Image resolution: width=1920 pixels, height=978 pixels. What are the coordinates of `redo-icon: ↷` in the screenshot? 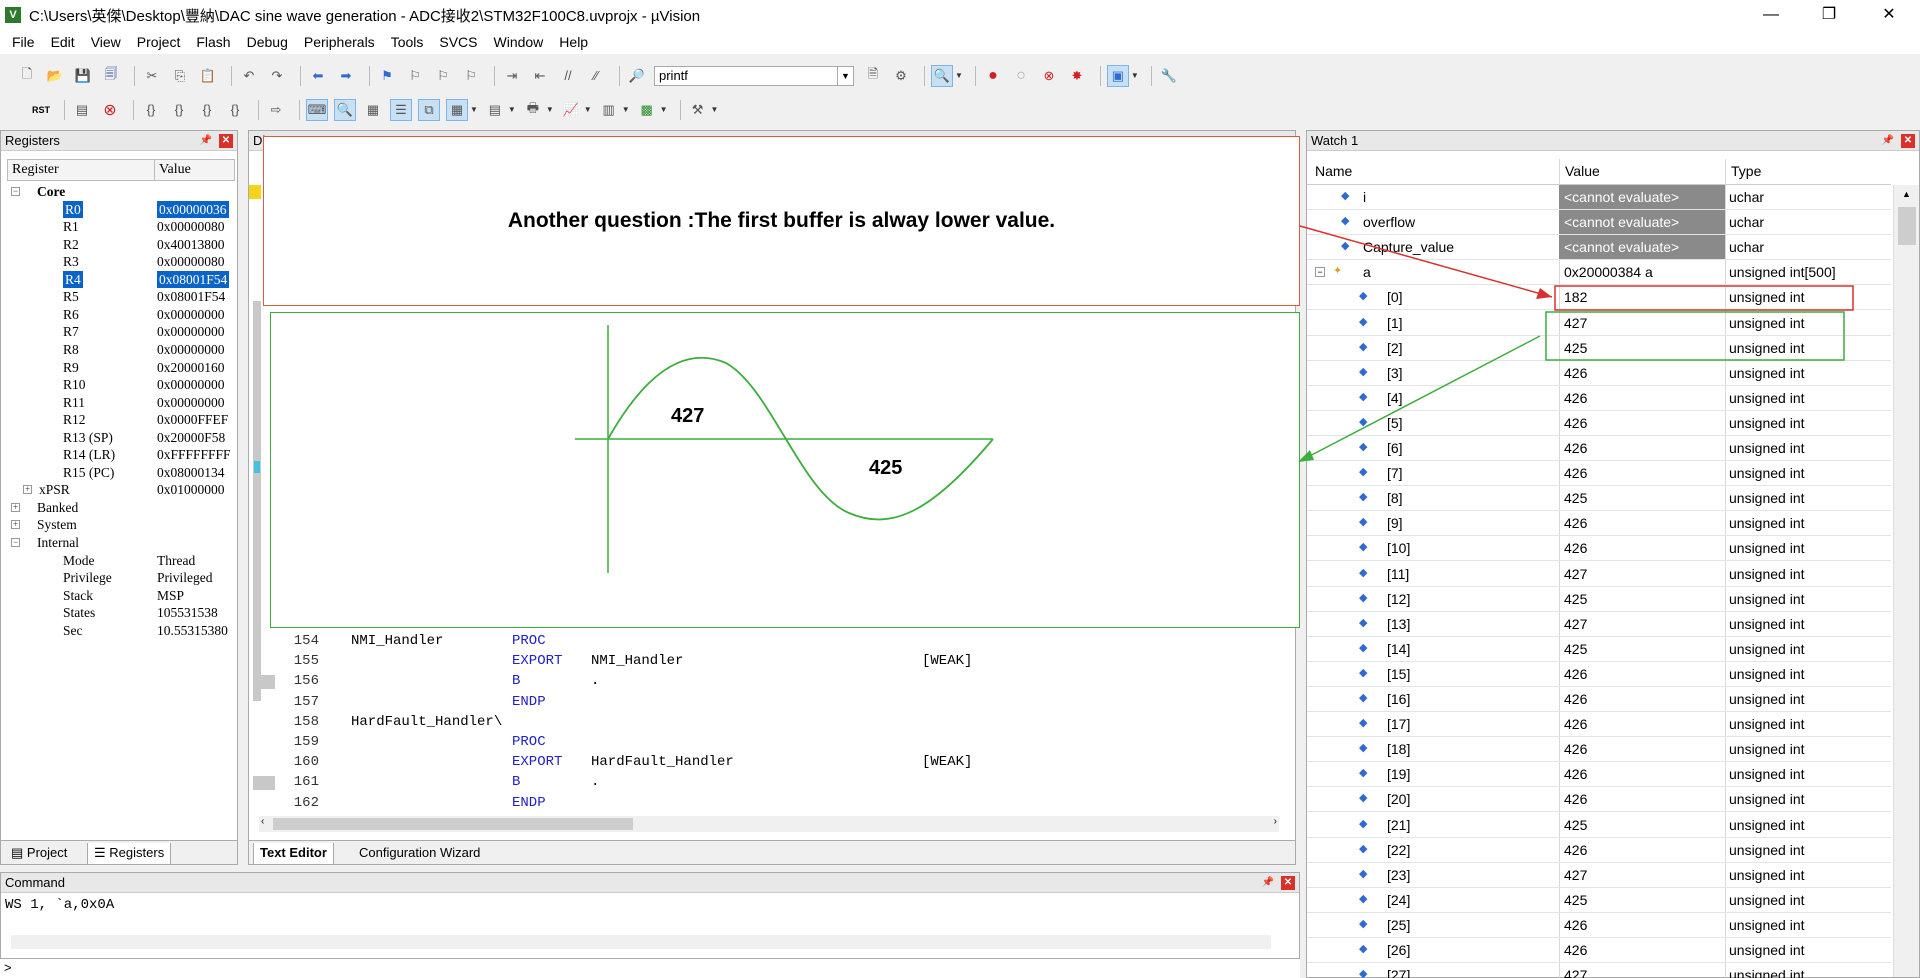 It's located at (277, 76).